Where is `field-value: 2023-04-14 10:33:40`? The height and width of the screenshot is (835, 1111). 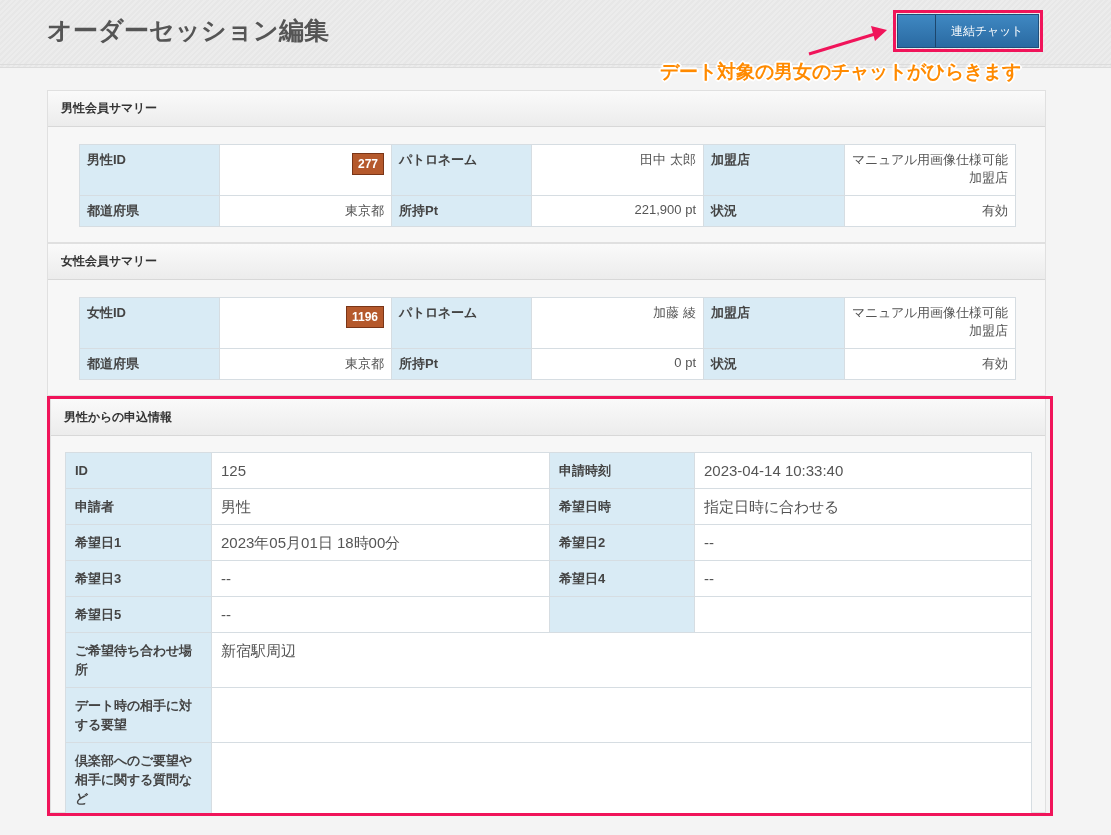 field-value: 2023-04-14 10:33:40 is located at coordinates (863, 470).